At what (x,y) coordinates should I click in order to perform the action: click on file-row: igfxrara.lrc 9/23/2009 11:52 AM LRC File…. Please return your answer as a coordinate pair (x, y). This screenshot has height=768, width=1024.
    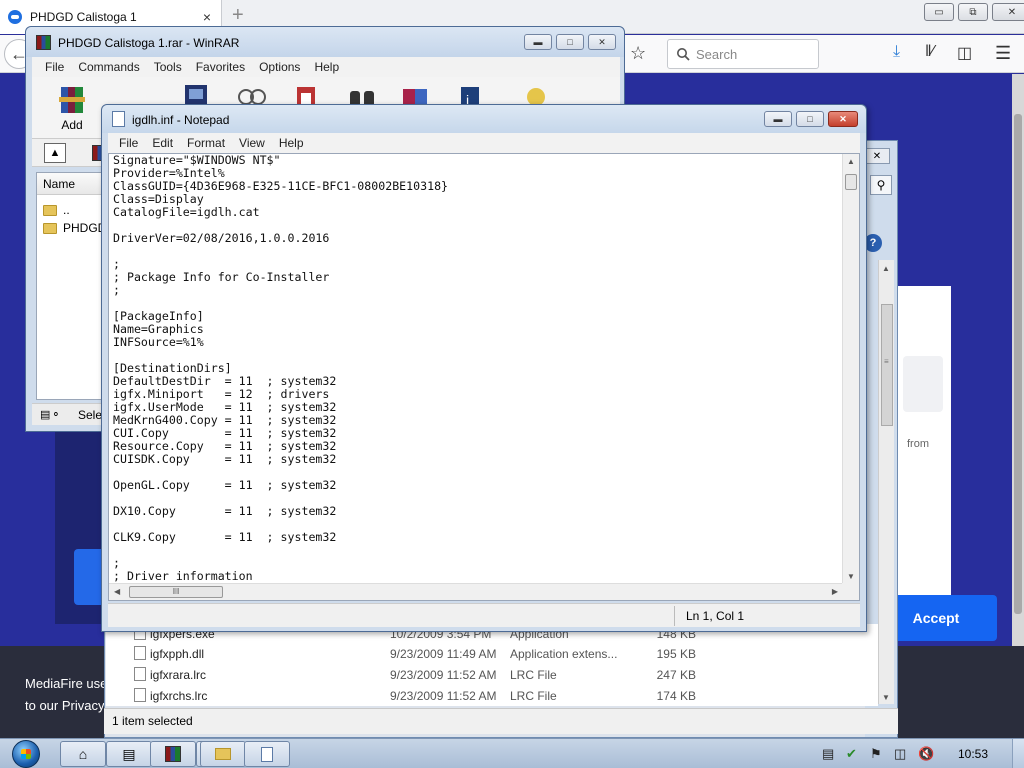
    Looking at the image, I should click on (492, 675).